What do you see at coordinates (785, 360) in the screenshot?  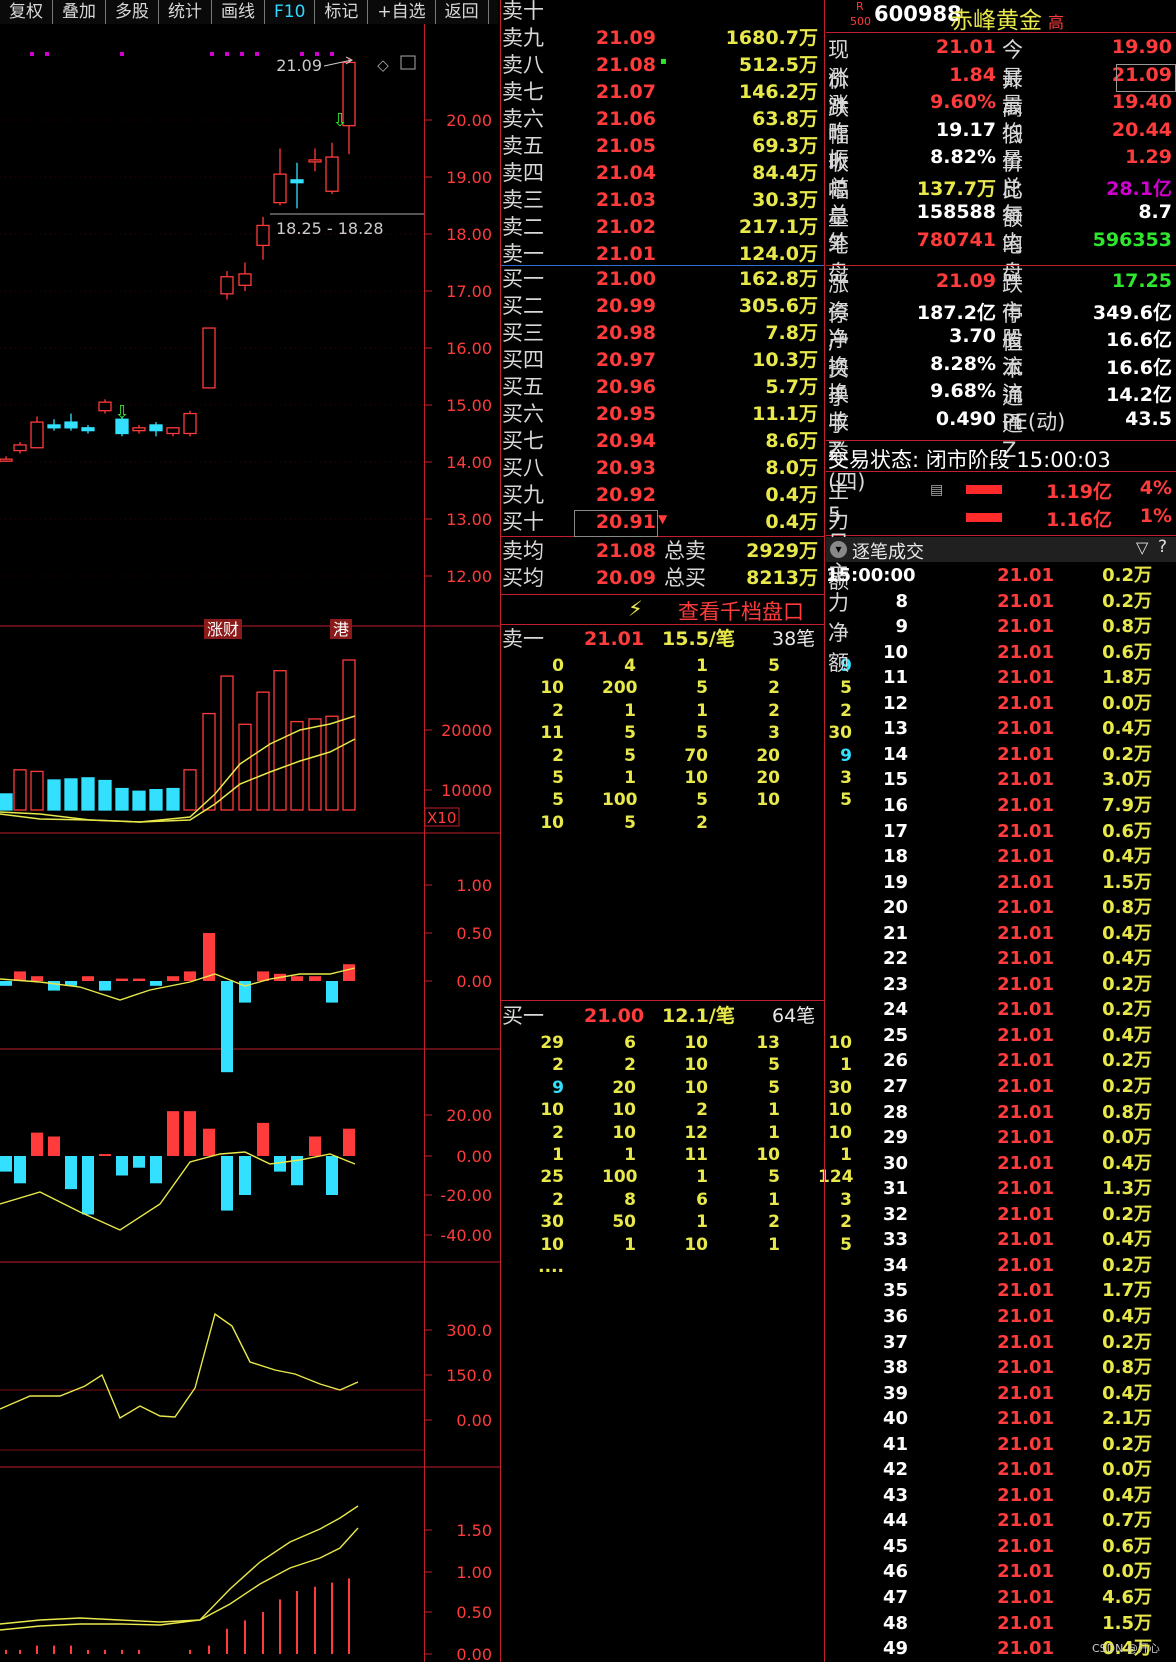 I see `book-buy-volume: 10.3万` at bounding box center [785, 360].